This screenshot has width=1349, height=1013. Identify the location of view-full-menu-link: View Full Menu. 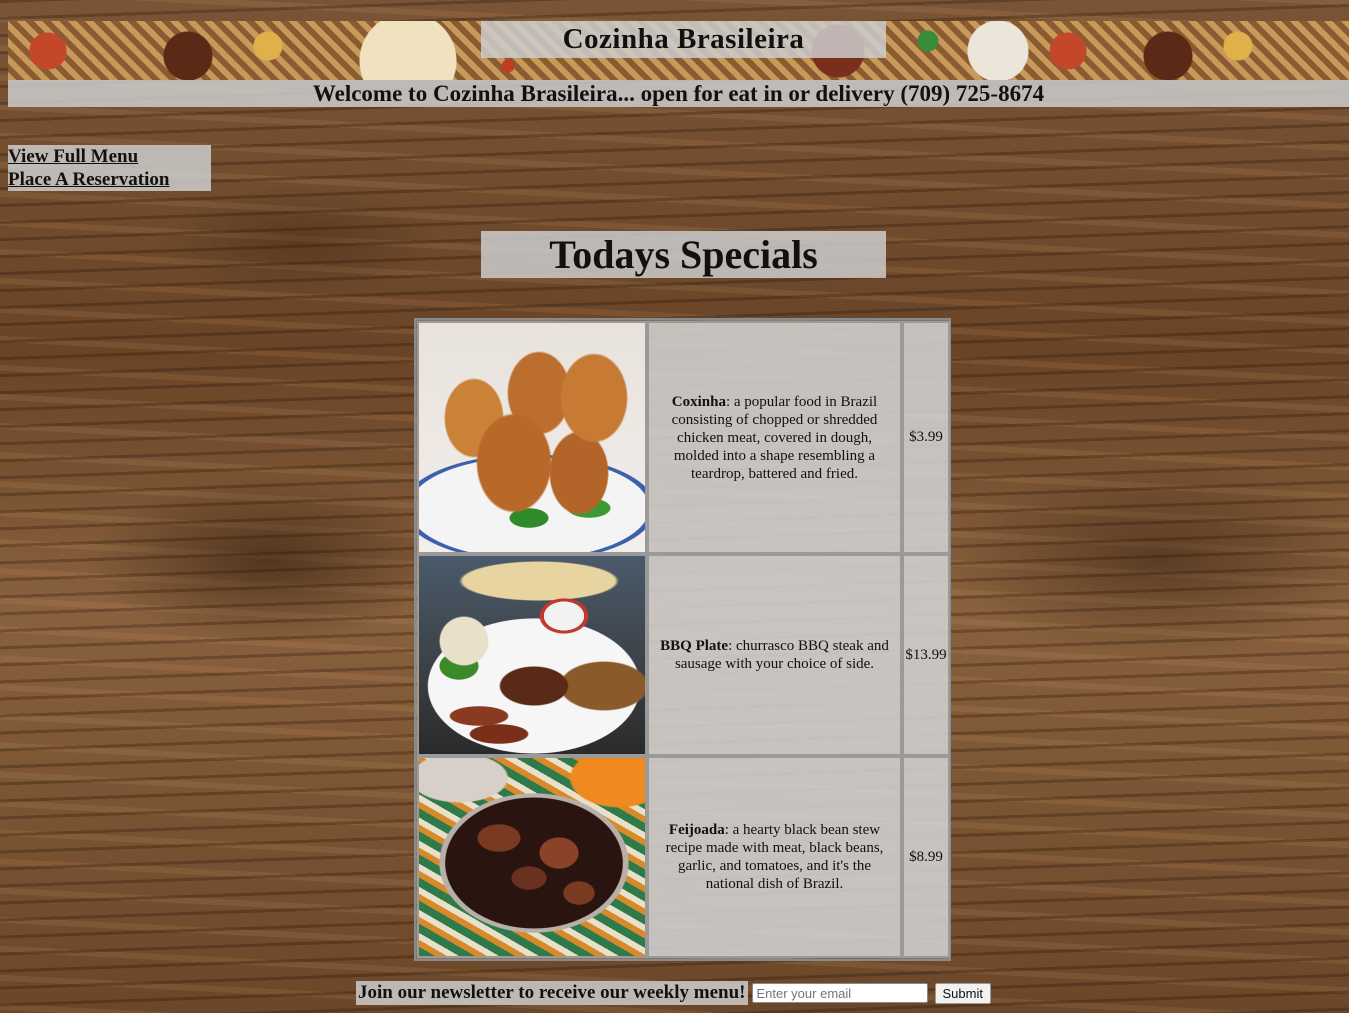
(109, 156).